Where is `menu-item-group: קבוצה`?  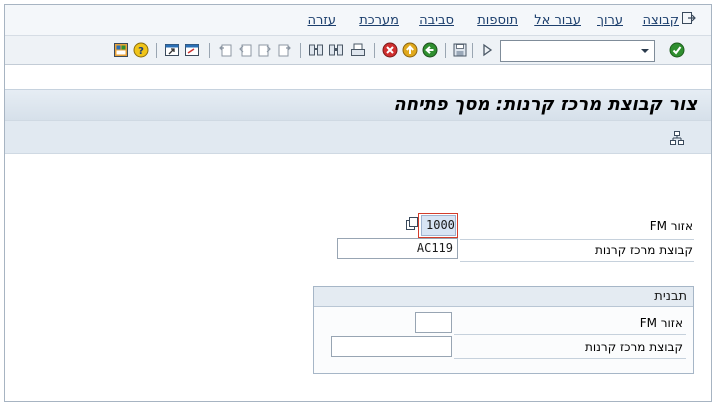 menu-item-group: קבוצה is located at coordinates (661, 20).